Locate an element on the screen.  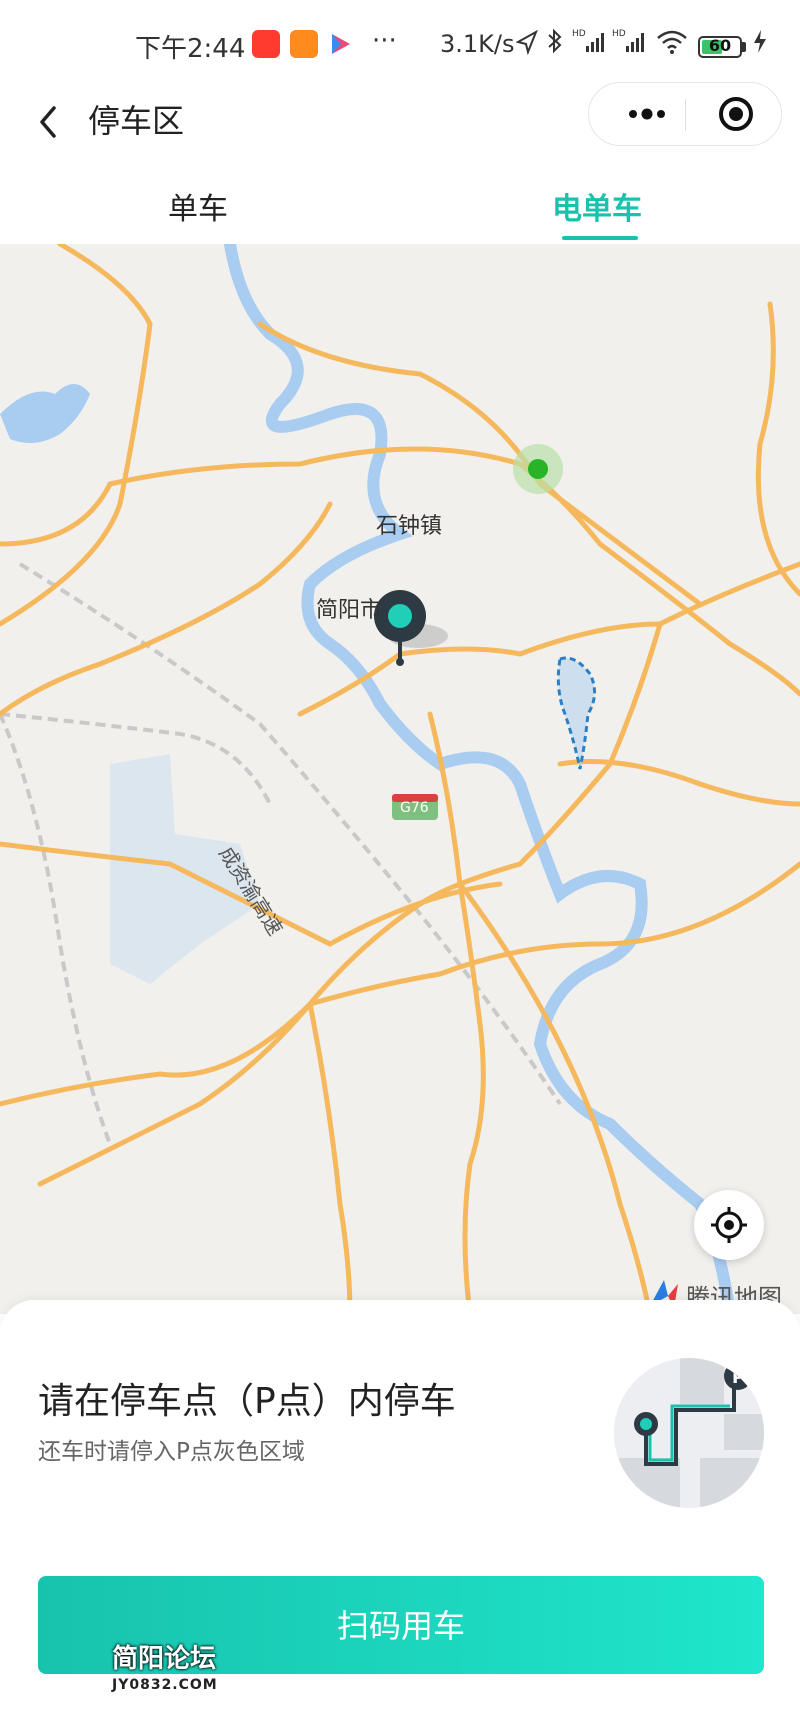
crosshair-icon is located at coordinates (729, 1225).